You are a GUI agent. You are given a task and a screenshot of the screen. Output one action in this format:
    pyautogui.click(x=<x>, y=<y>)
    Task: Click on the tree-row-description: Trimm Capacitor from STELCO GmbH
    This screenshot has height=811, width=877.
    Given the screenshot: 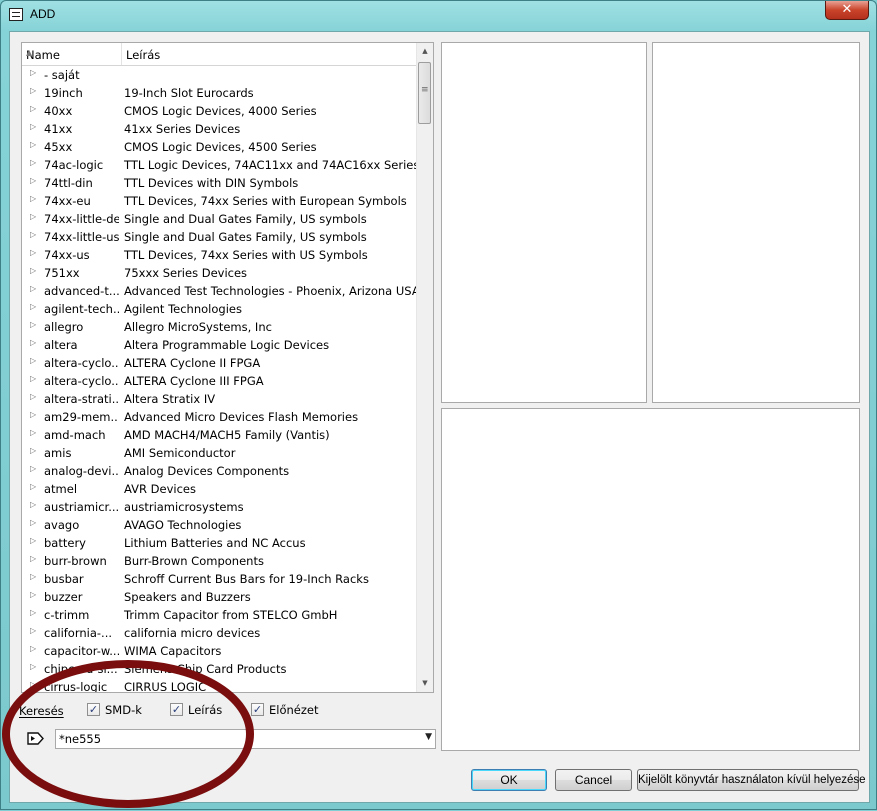 What is the action you would take?
    pyautogui.click(x=231, y=615)
    